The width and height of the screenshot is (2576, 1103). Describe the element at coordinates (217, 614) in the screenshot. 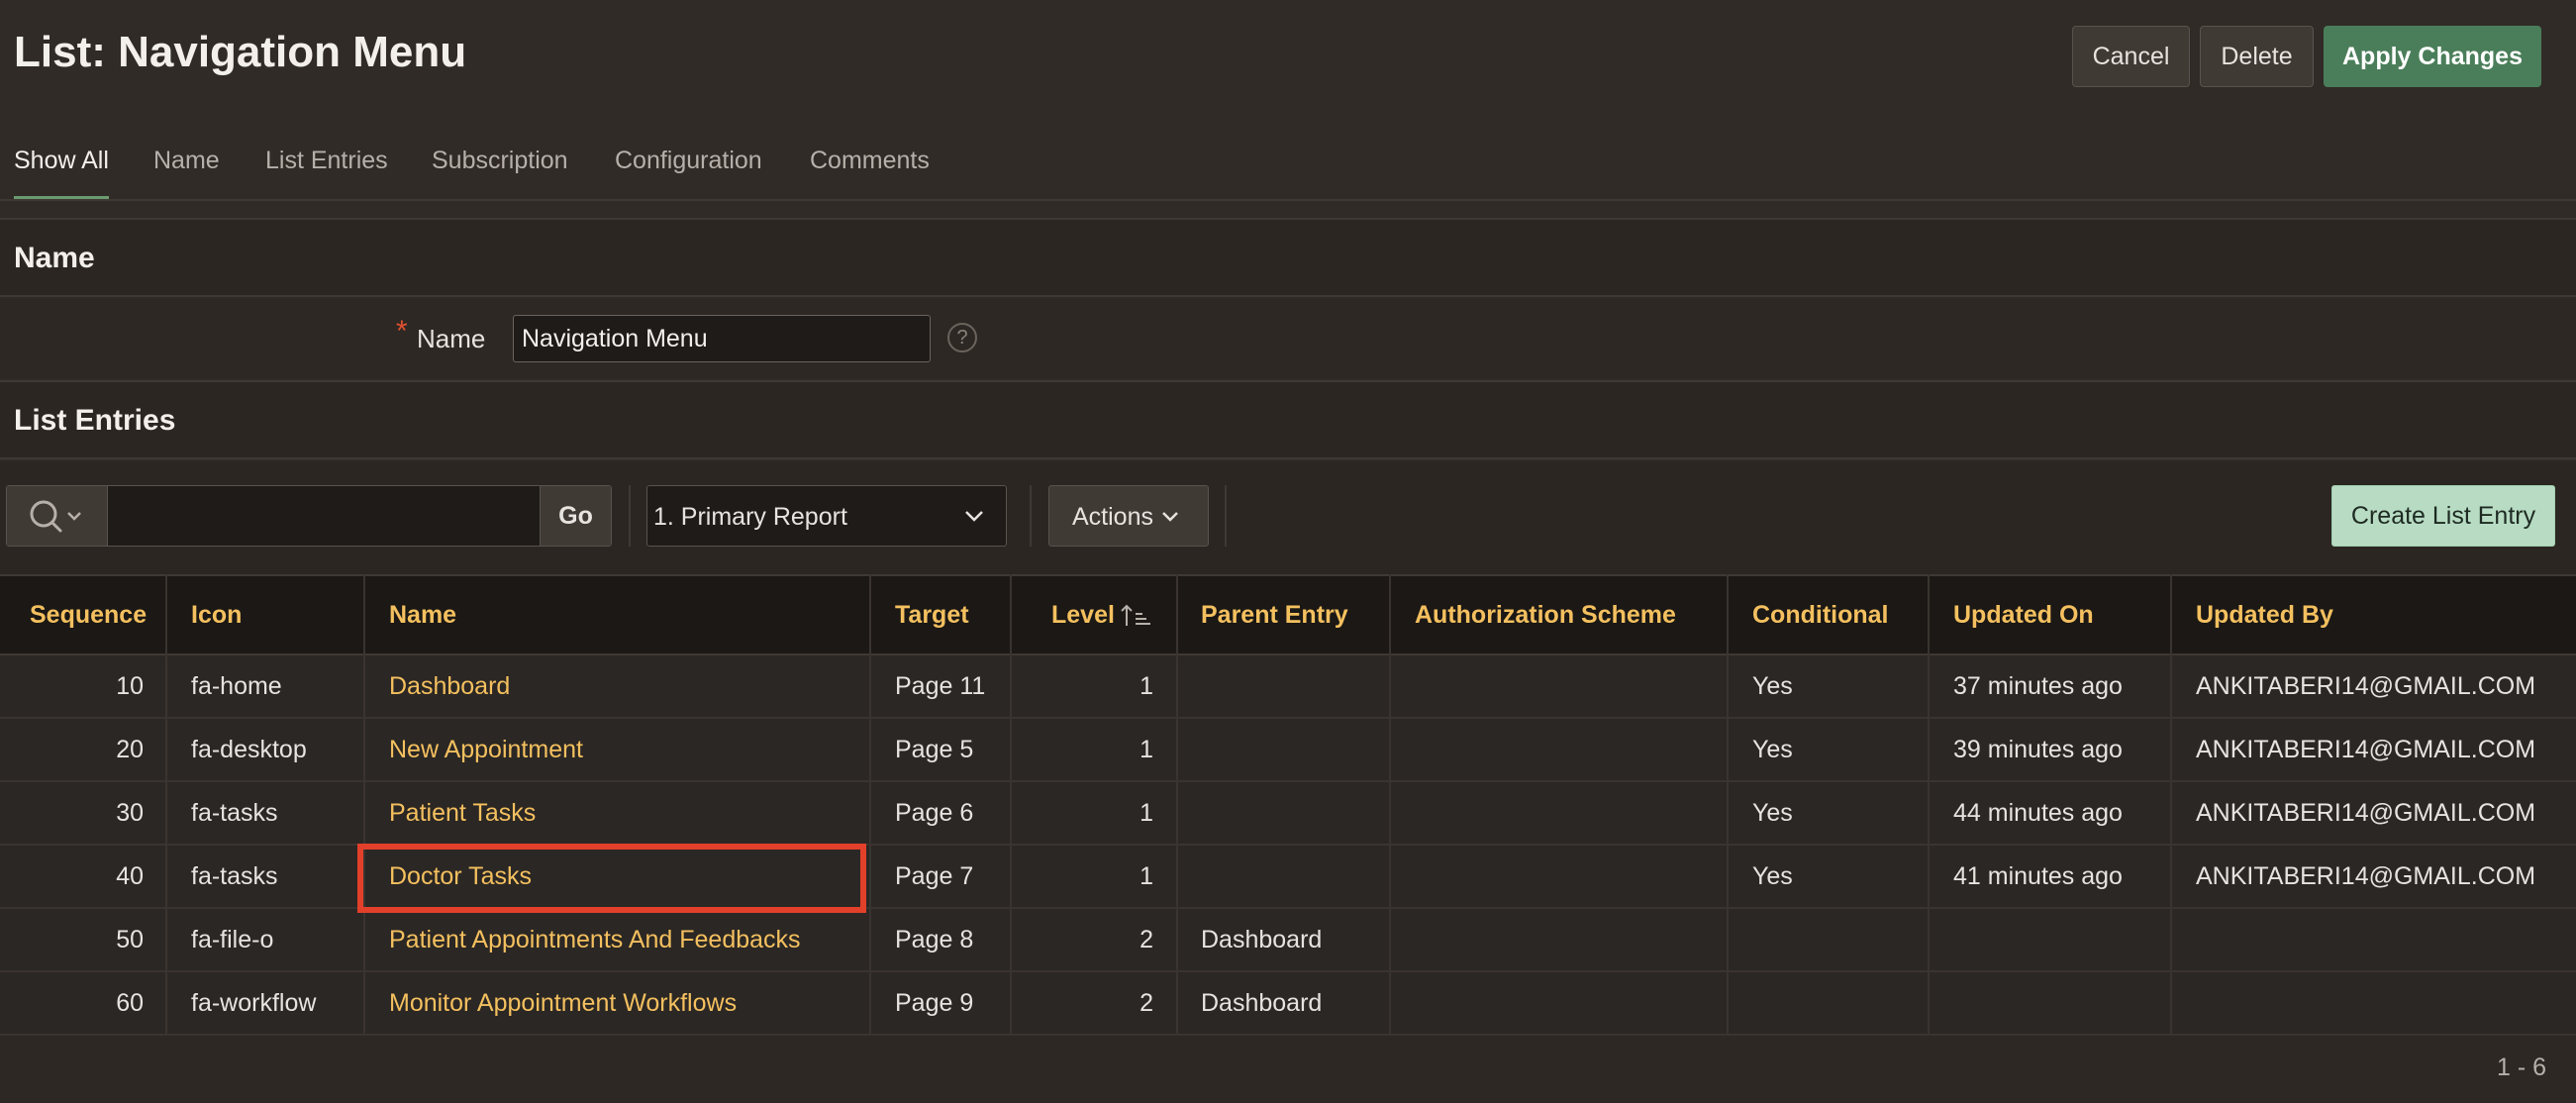

I see `column-header-icon: Icon` at that location.